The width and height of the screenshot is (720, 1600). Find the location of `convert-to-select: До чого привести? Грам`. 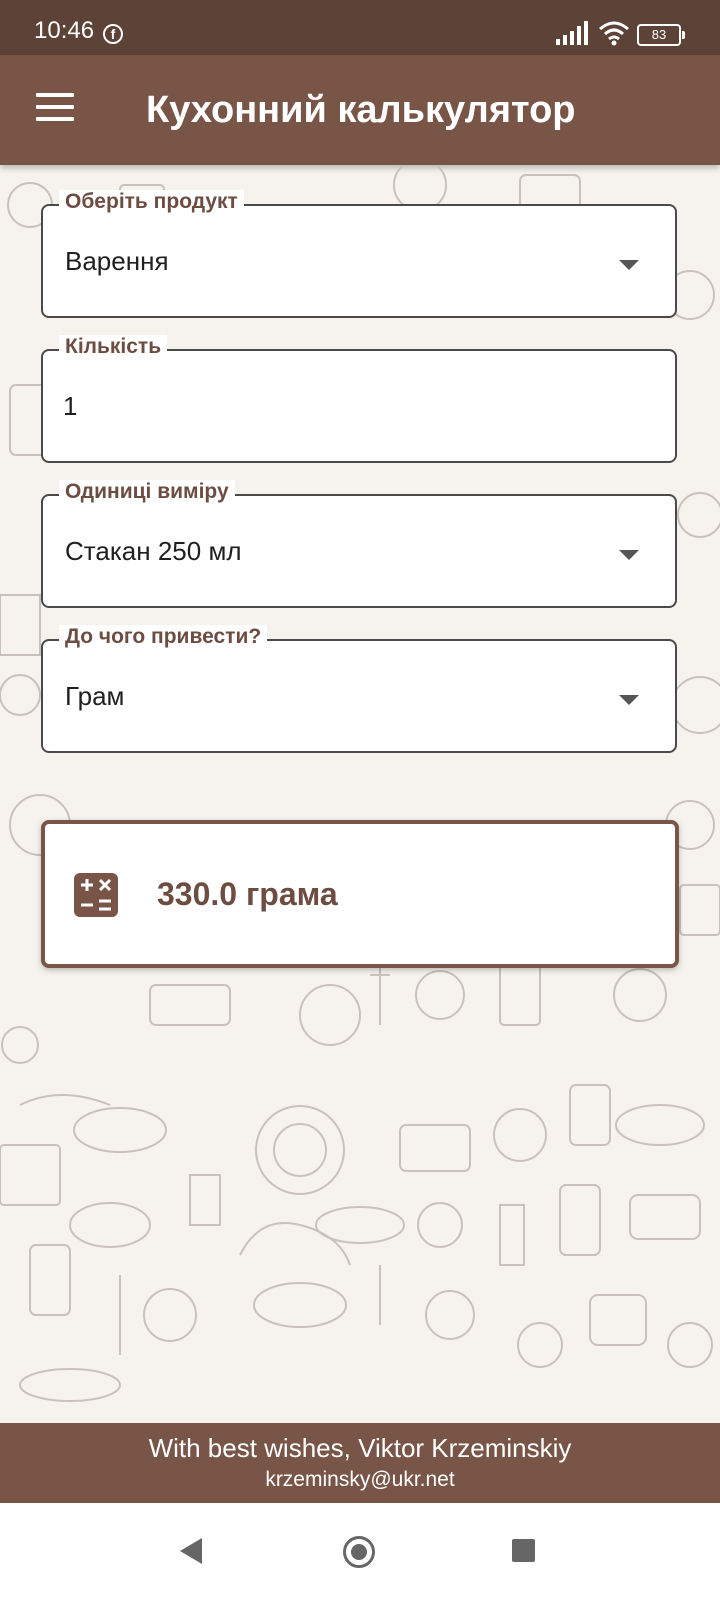

convert-to-select: До чого привести? Грам is located at coordinates (359, 689).